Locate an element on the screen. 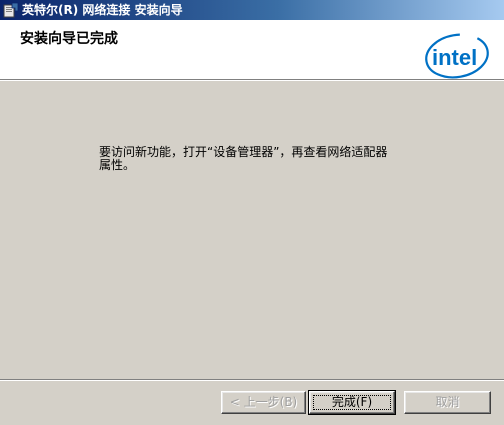  focus-rect is located at coordinates (352, 402).